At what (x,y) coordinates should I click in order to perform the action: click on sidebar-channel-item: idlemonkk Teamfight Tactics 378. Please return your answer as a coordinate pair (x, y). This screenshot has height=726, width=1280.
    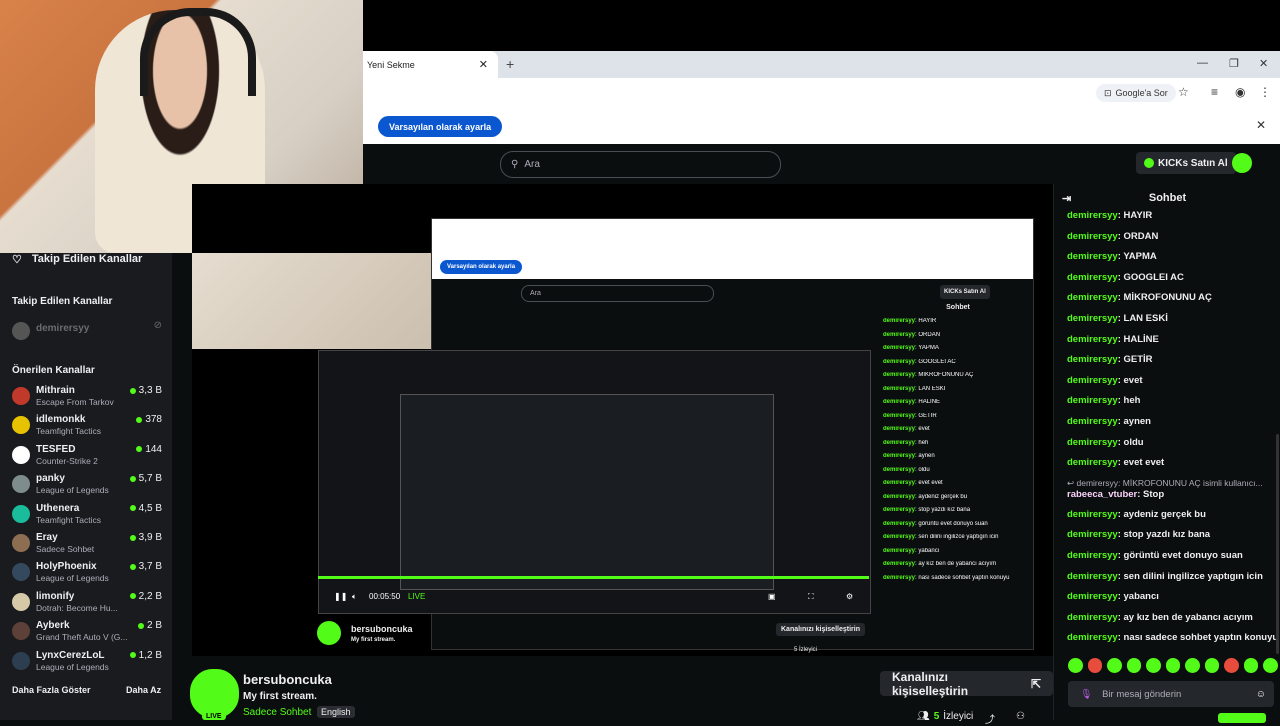
    Looking at the image, I should click on (87, 428).